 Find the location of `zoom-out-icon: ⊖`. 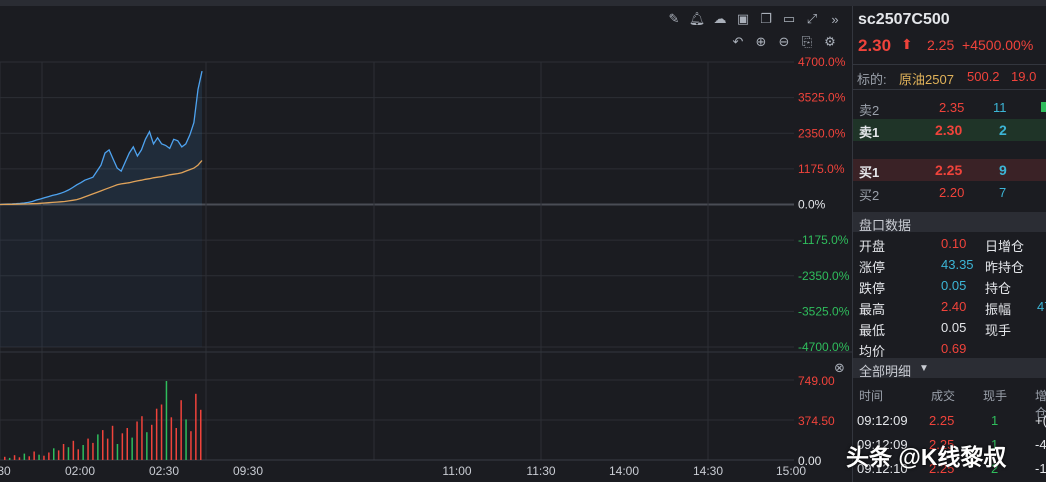

zoom-out-icon: ⊖ is located at coordinates (784, 42).